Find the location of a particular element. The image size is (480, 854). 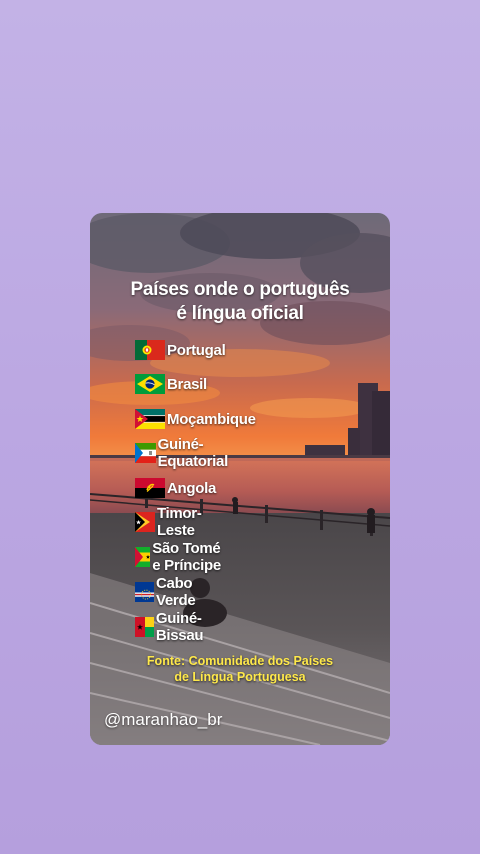

country-name: Guiné-Equatorial is located at coordinates (193, 453).